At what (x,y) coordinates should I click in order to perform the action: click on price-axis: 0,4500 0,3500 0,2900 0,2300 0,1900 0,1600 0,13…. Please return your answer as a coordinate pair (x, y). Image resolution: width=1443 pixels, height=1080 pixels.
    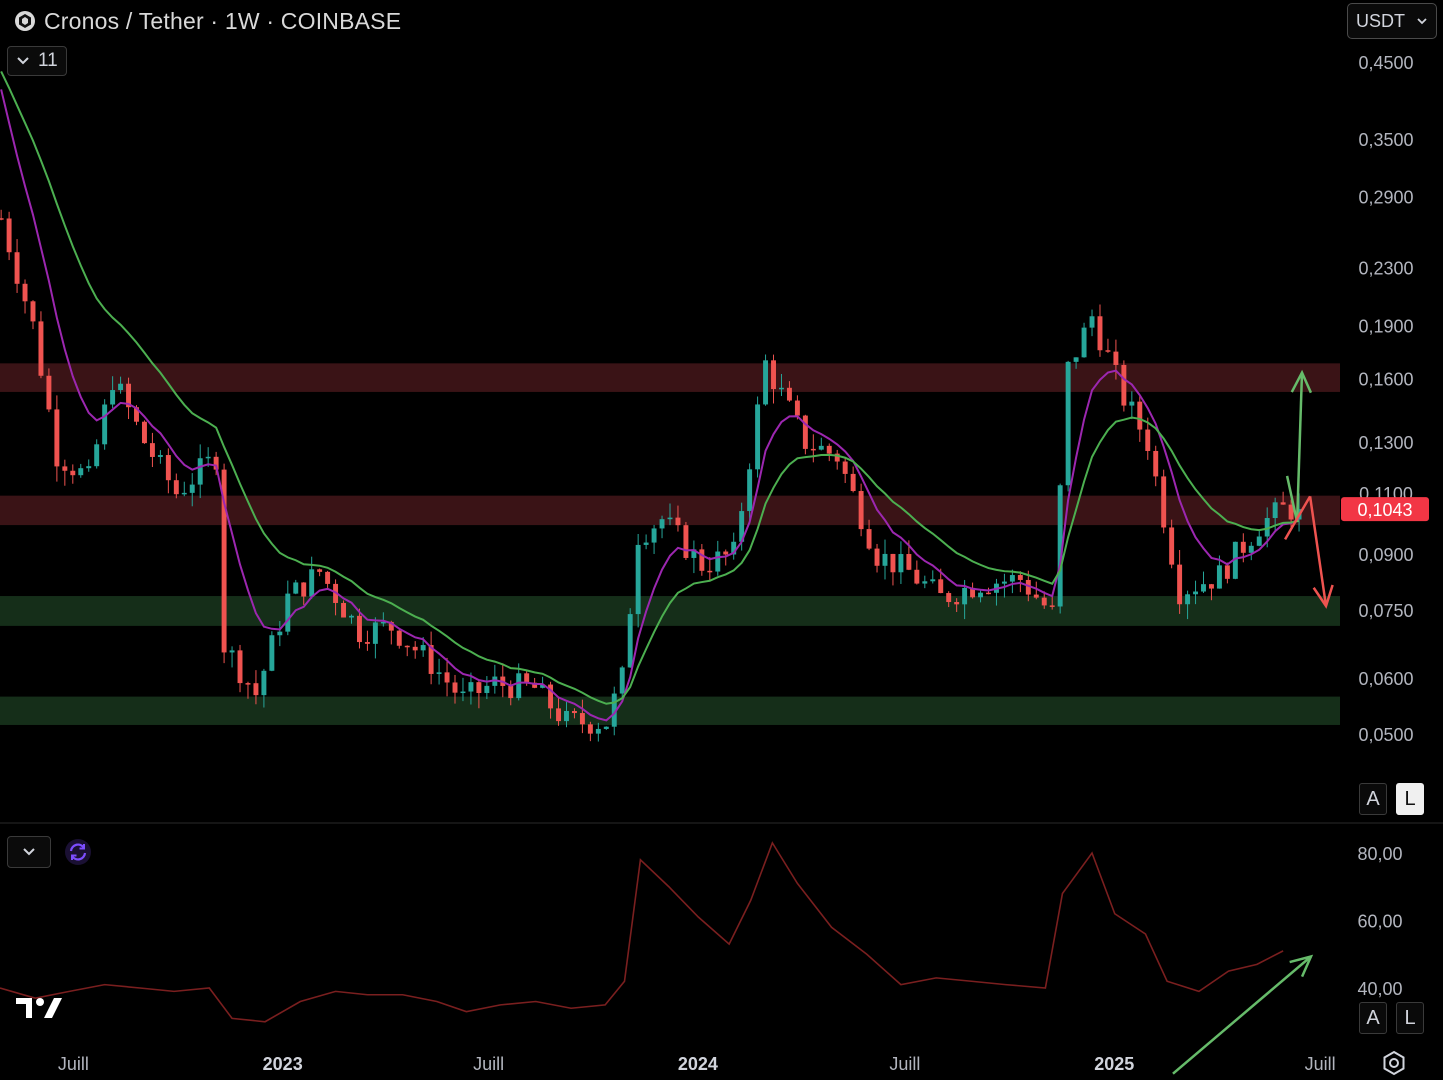
    Looking at the image, I should click on (1385, 399).